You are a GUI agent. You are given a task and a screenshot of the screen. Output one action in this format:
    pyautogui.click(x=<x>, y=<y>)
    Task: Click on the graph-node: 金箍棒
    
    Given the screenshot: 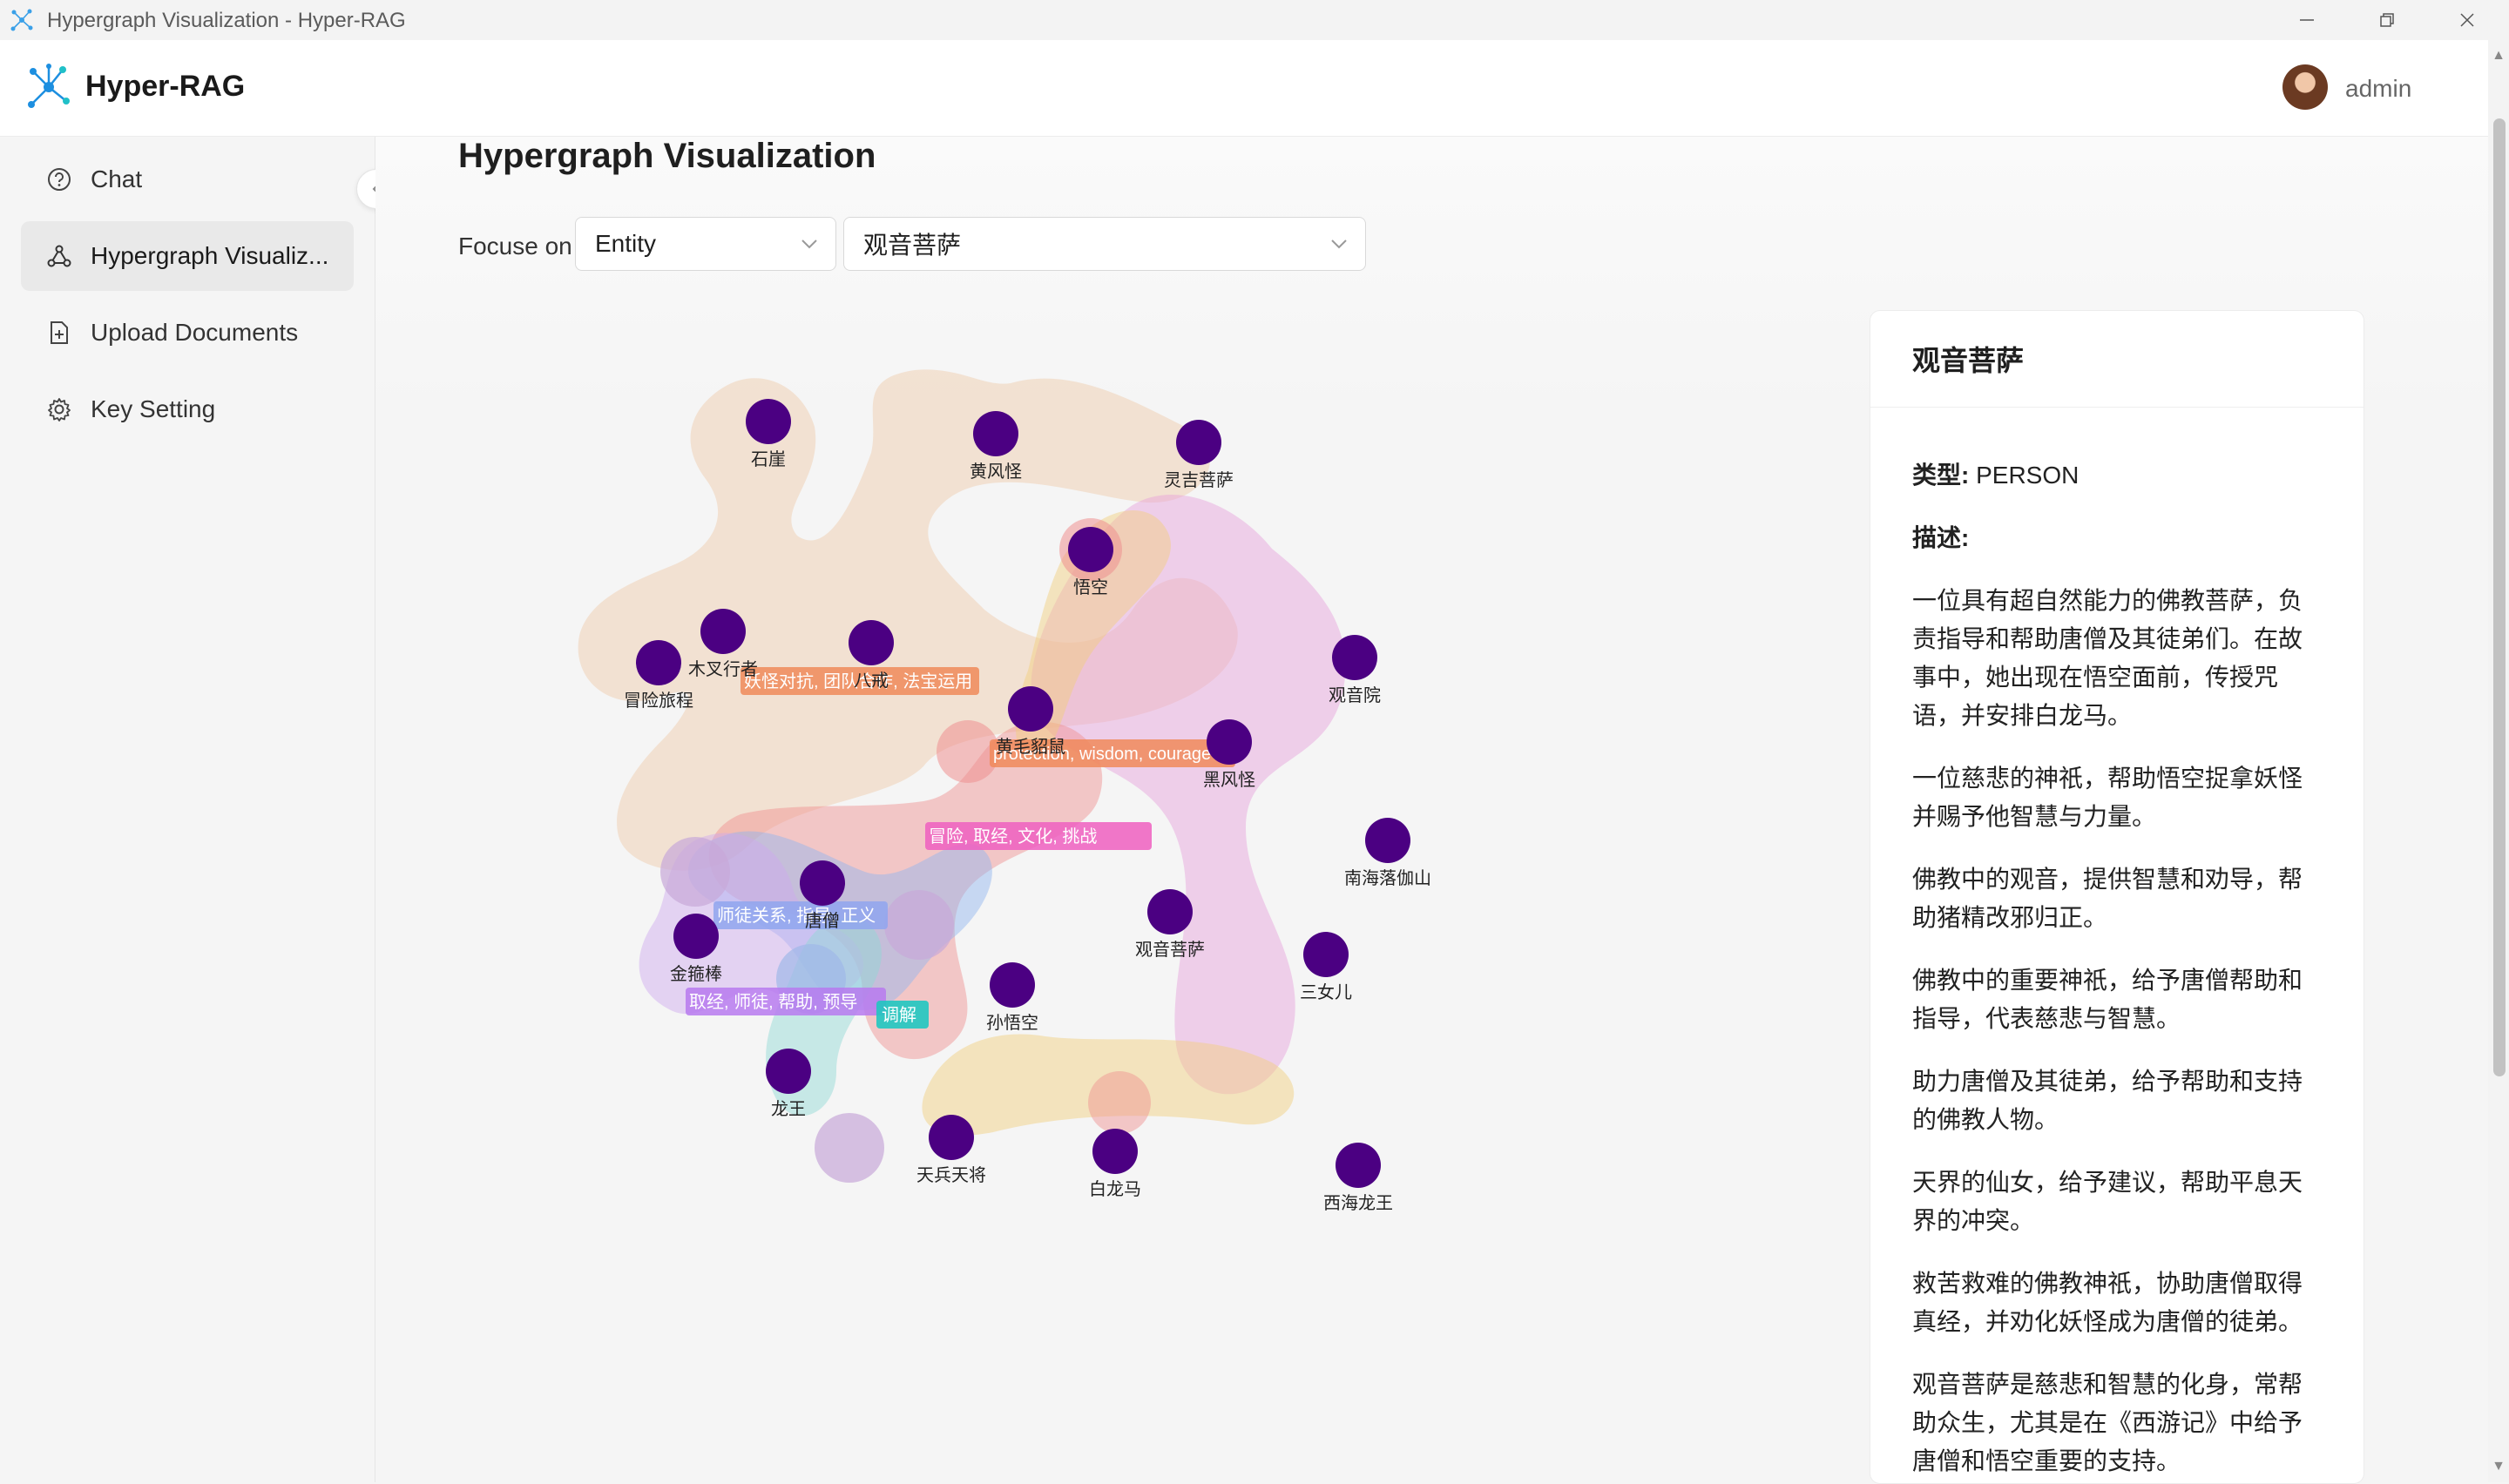 What is the action you would take?
    pyautogui.click(x=696, y=949)
    